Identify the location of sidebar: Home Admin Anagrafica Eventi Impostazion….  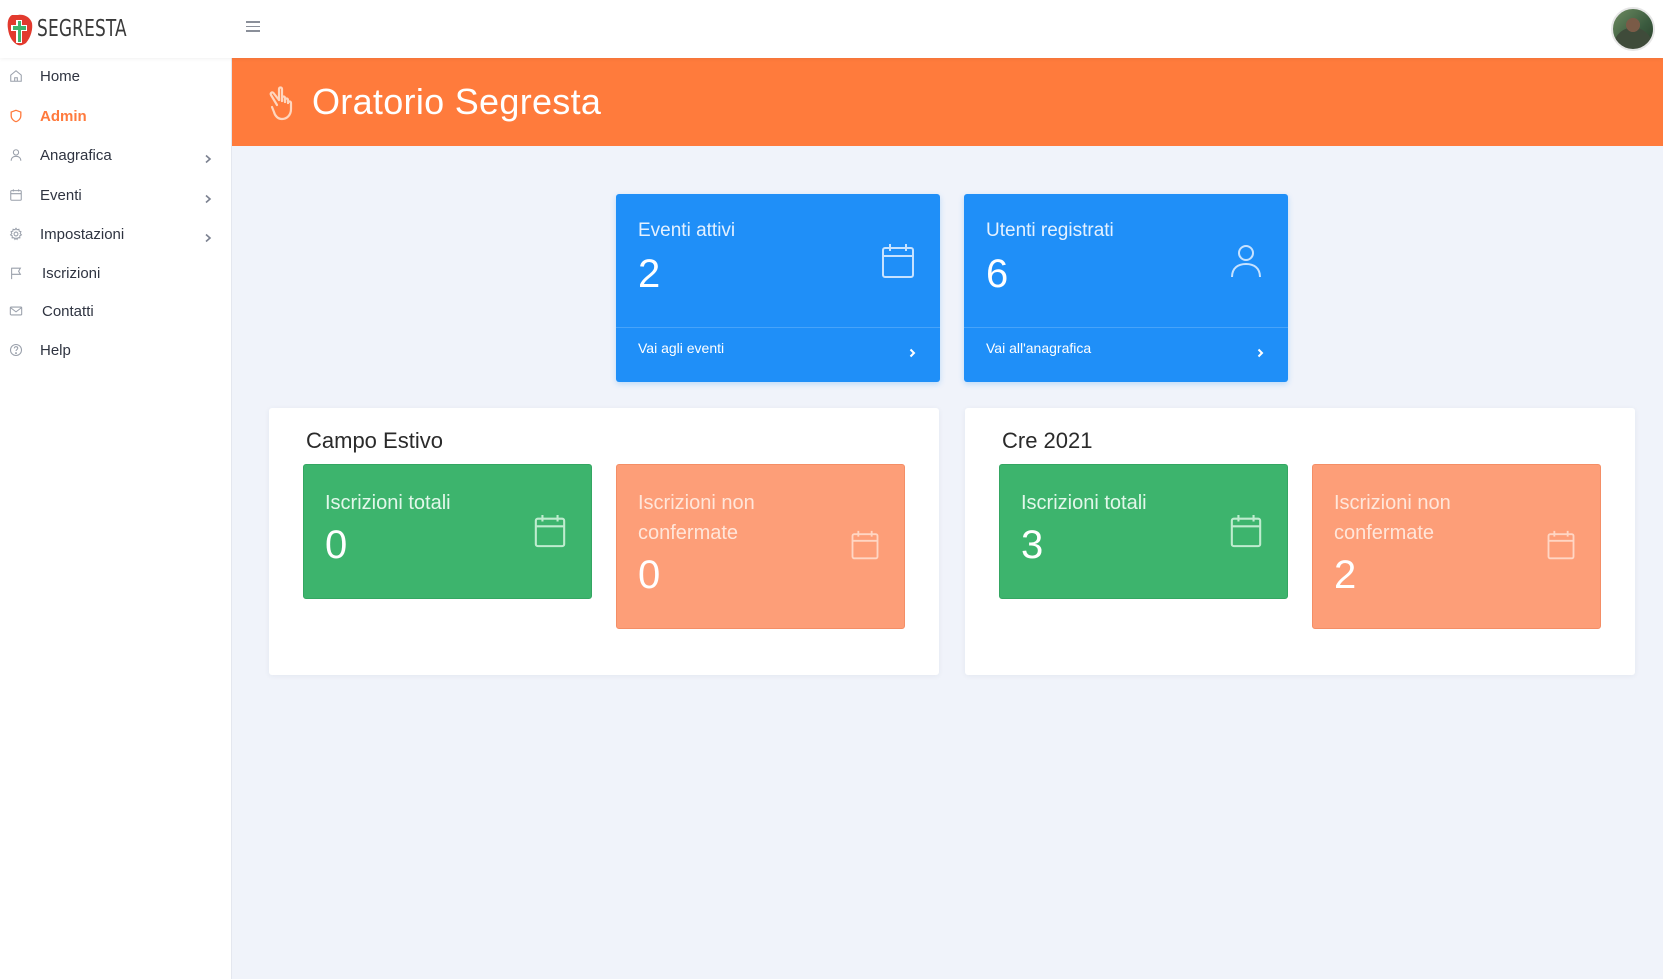
(116, 518).